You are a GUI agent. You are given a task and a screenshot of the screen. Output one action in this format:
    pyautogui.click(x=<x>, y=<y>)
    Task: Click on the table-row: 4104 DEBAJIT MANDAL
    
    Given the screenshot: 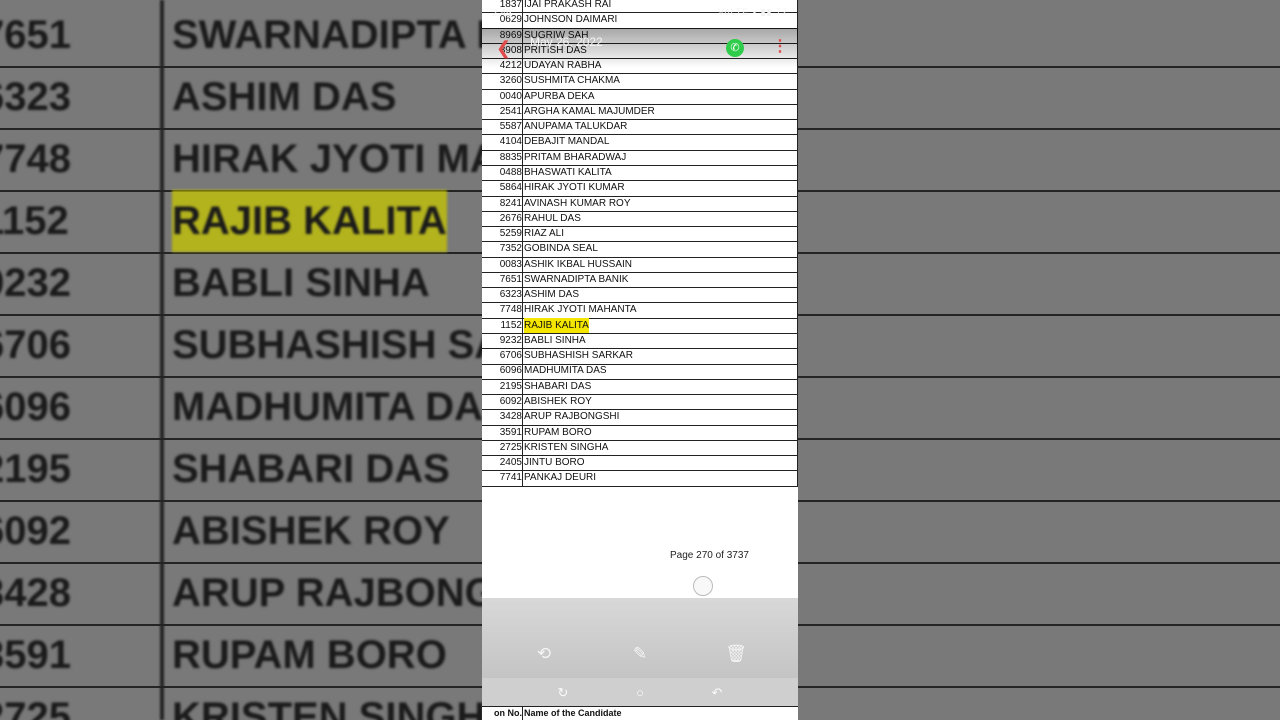 What is the action you would take?
    pyautogui.click(x=640, y=142)
    